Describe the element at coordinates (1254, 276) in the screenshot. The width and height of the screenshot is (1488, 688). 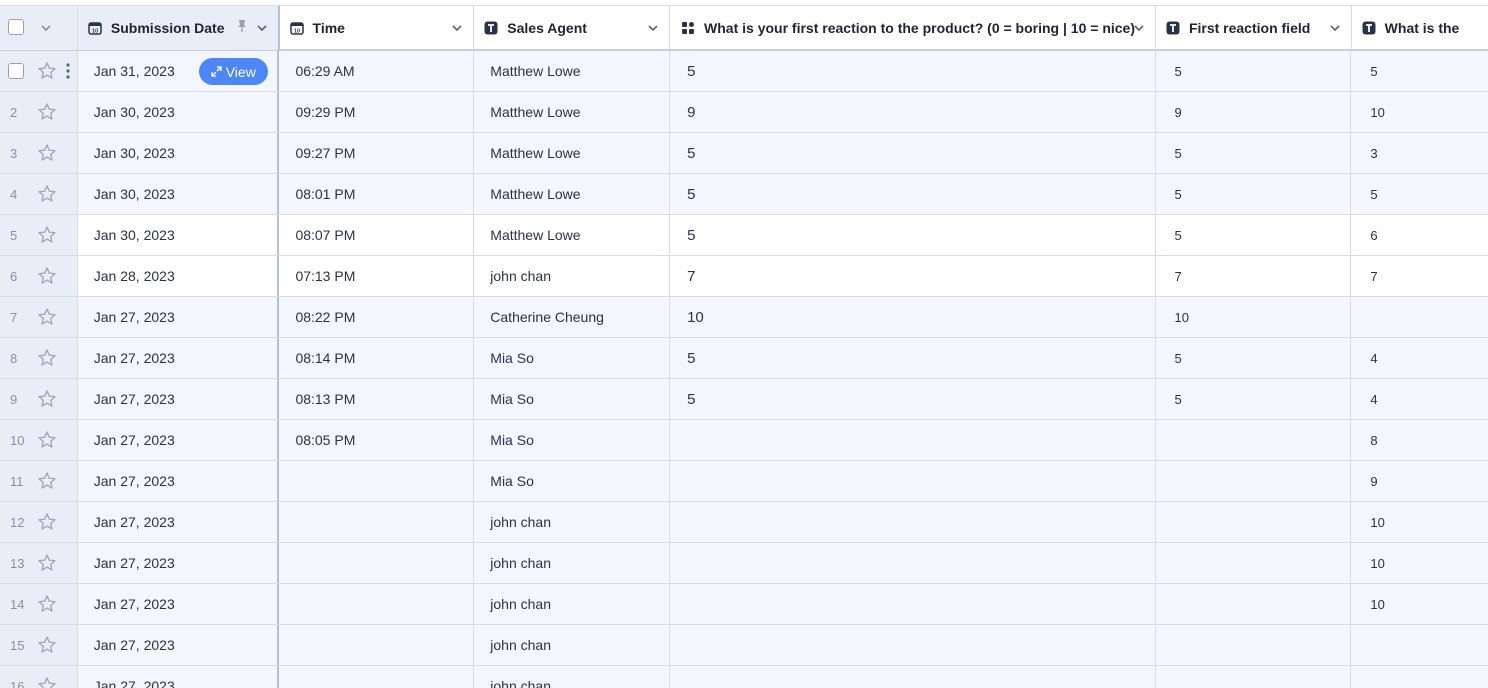
I see `cell-first-reaction-field: 7` at that location.